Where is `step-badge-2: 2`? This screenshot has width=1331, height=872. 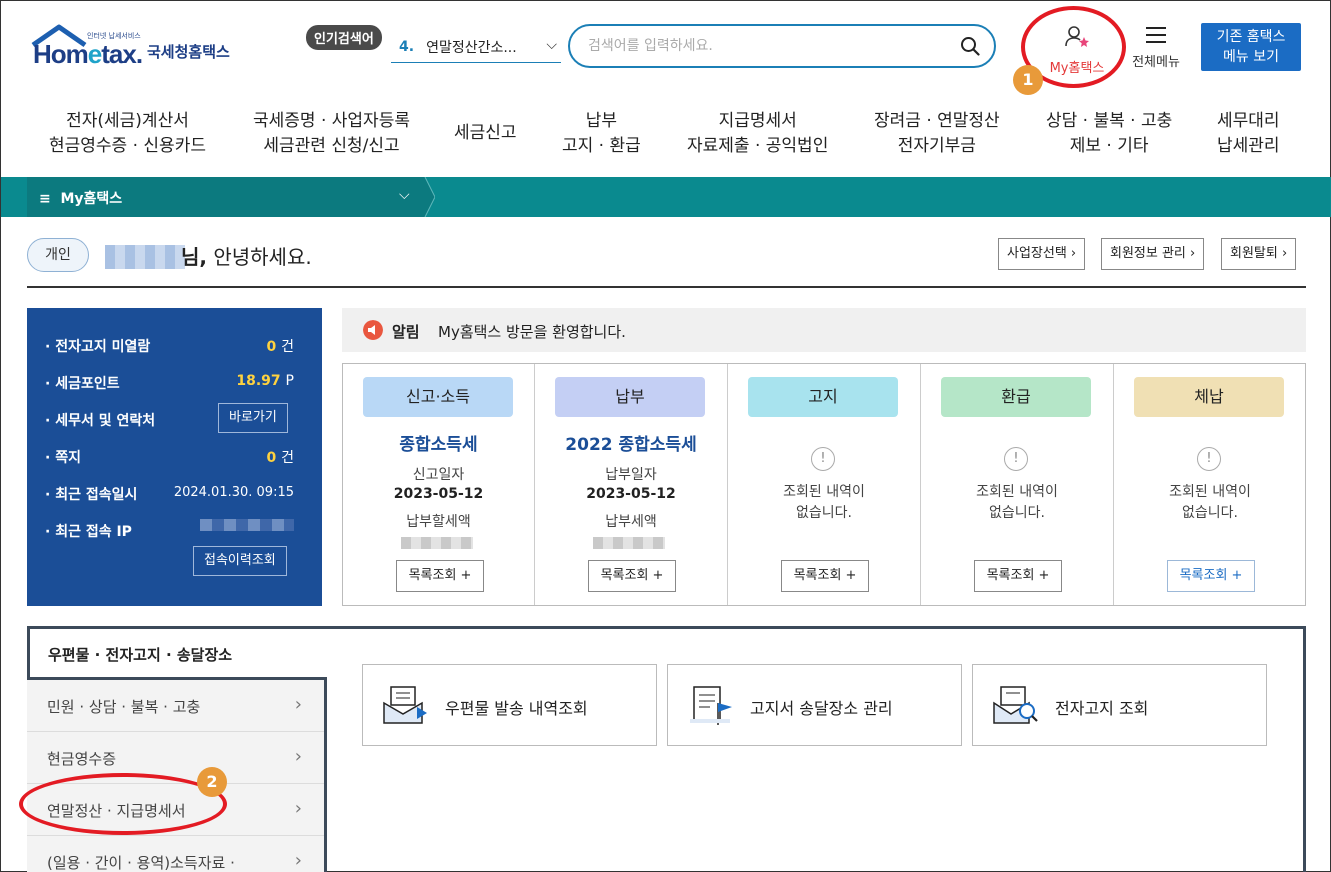 step-badge-2: 2 is located at coordinates (212, 782).